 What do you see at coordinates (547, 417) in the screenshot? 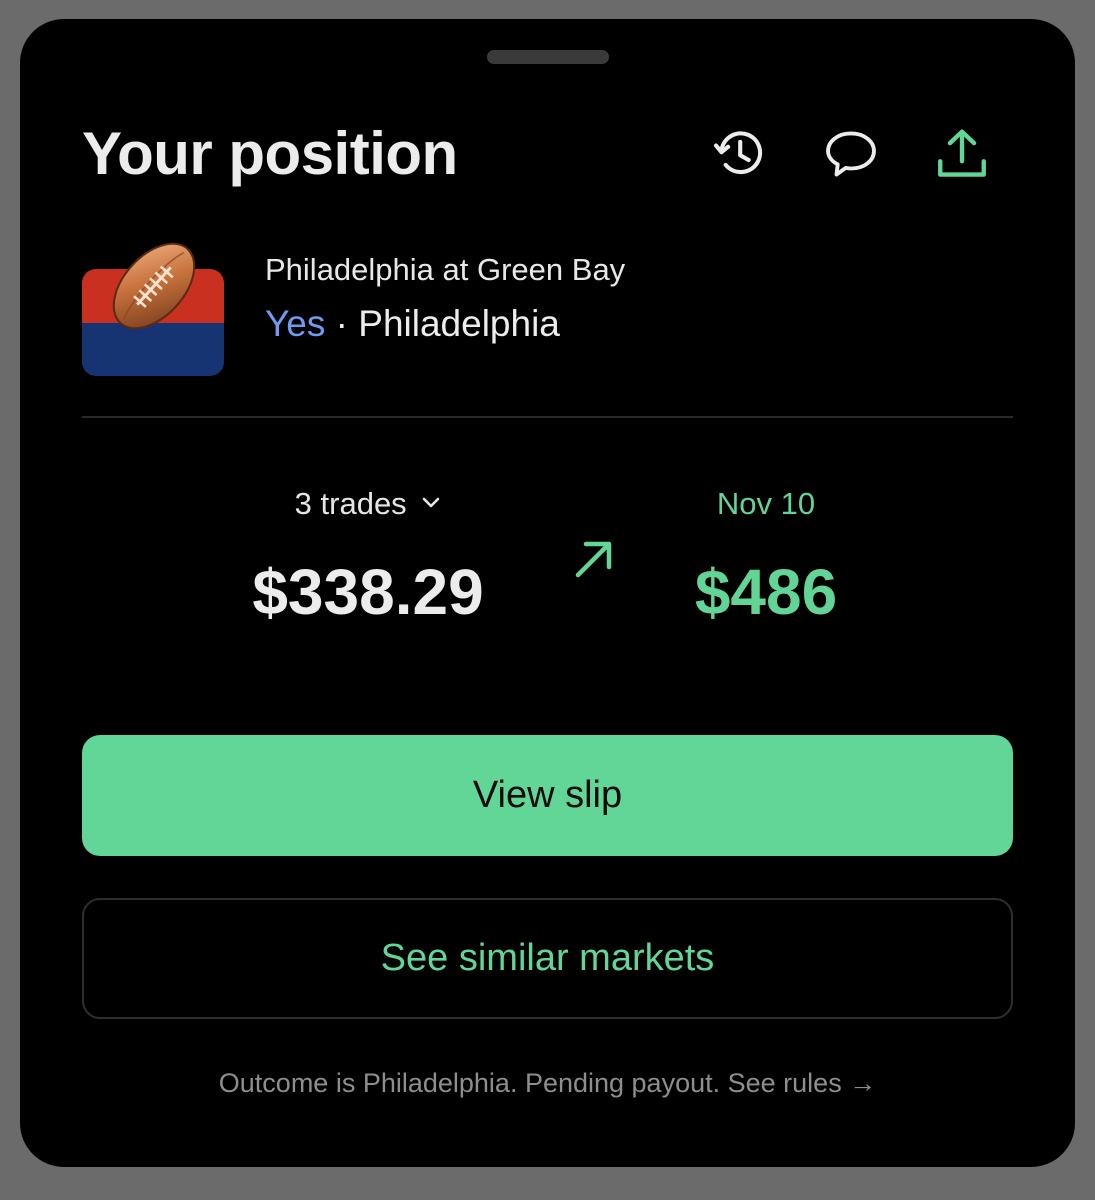
I see `divider` at bounding box center [547, 417].